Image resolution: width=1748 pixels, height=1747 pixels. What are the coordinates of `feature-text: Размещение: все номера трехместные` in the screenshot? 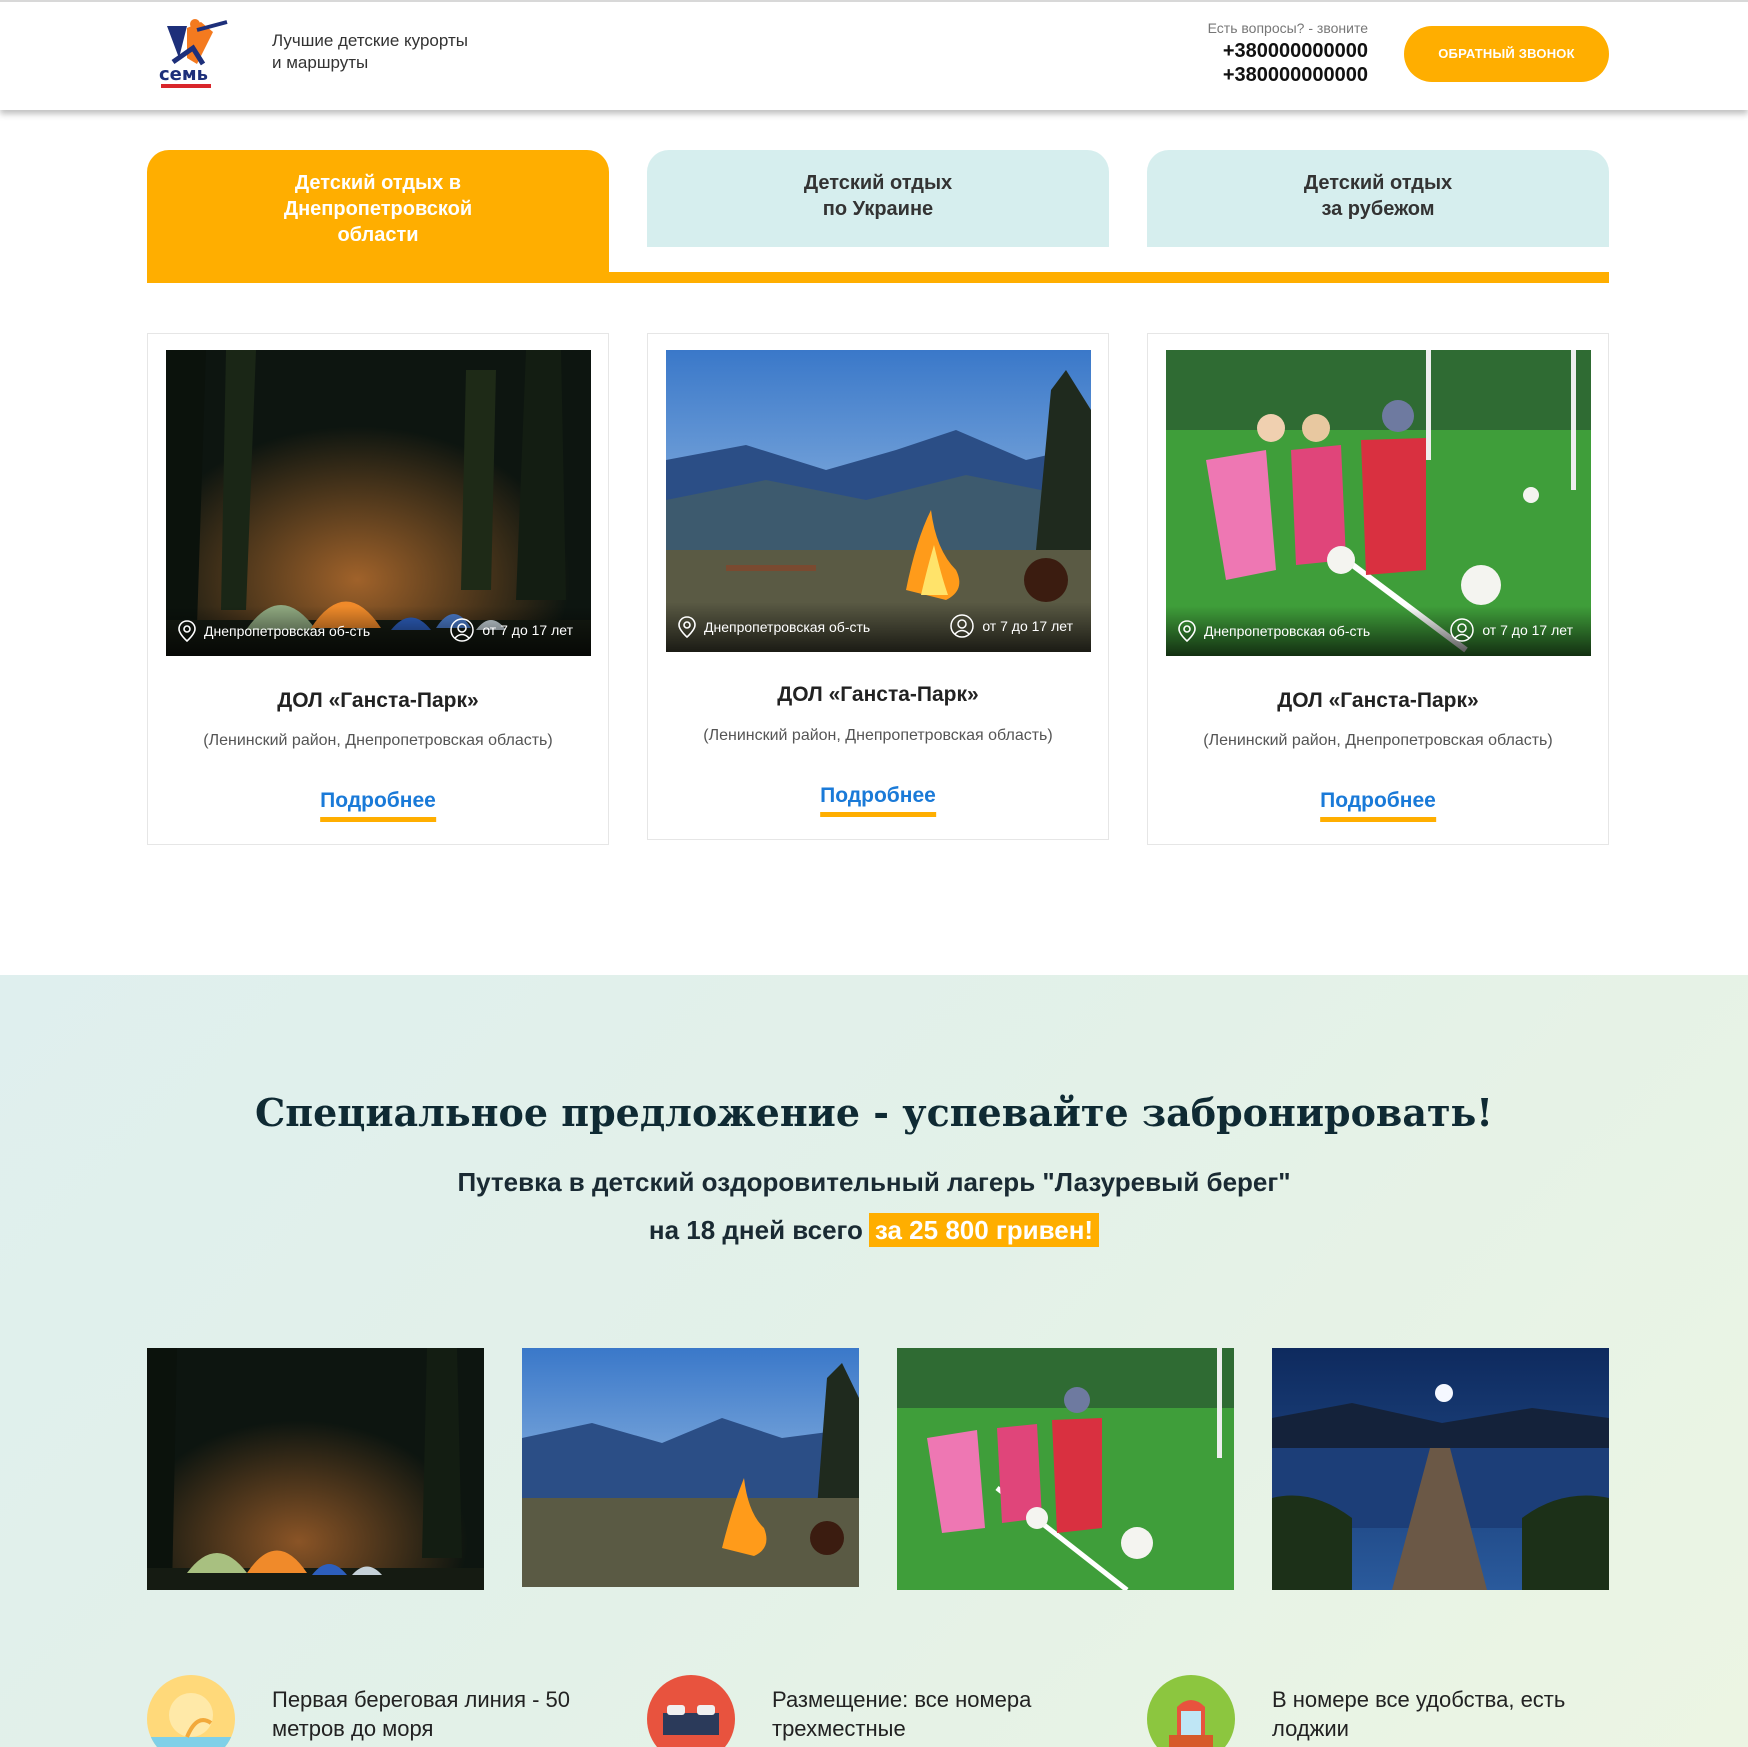 It's located at (902, 1714).